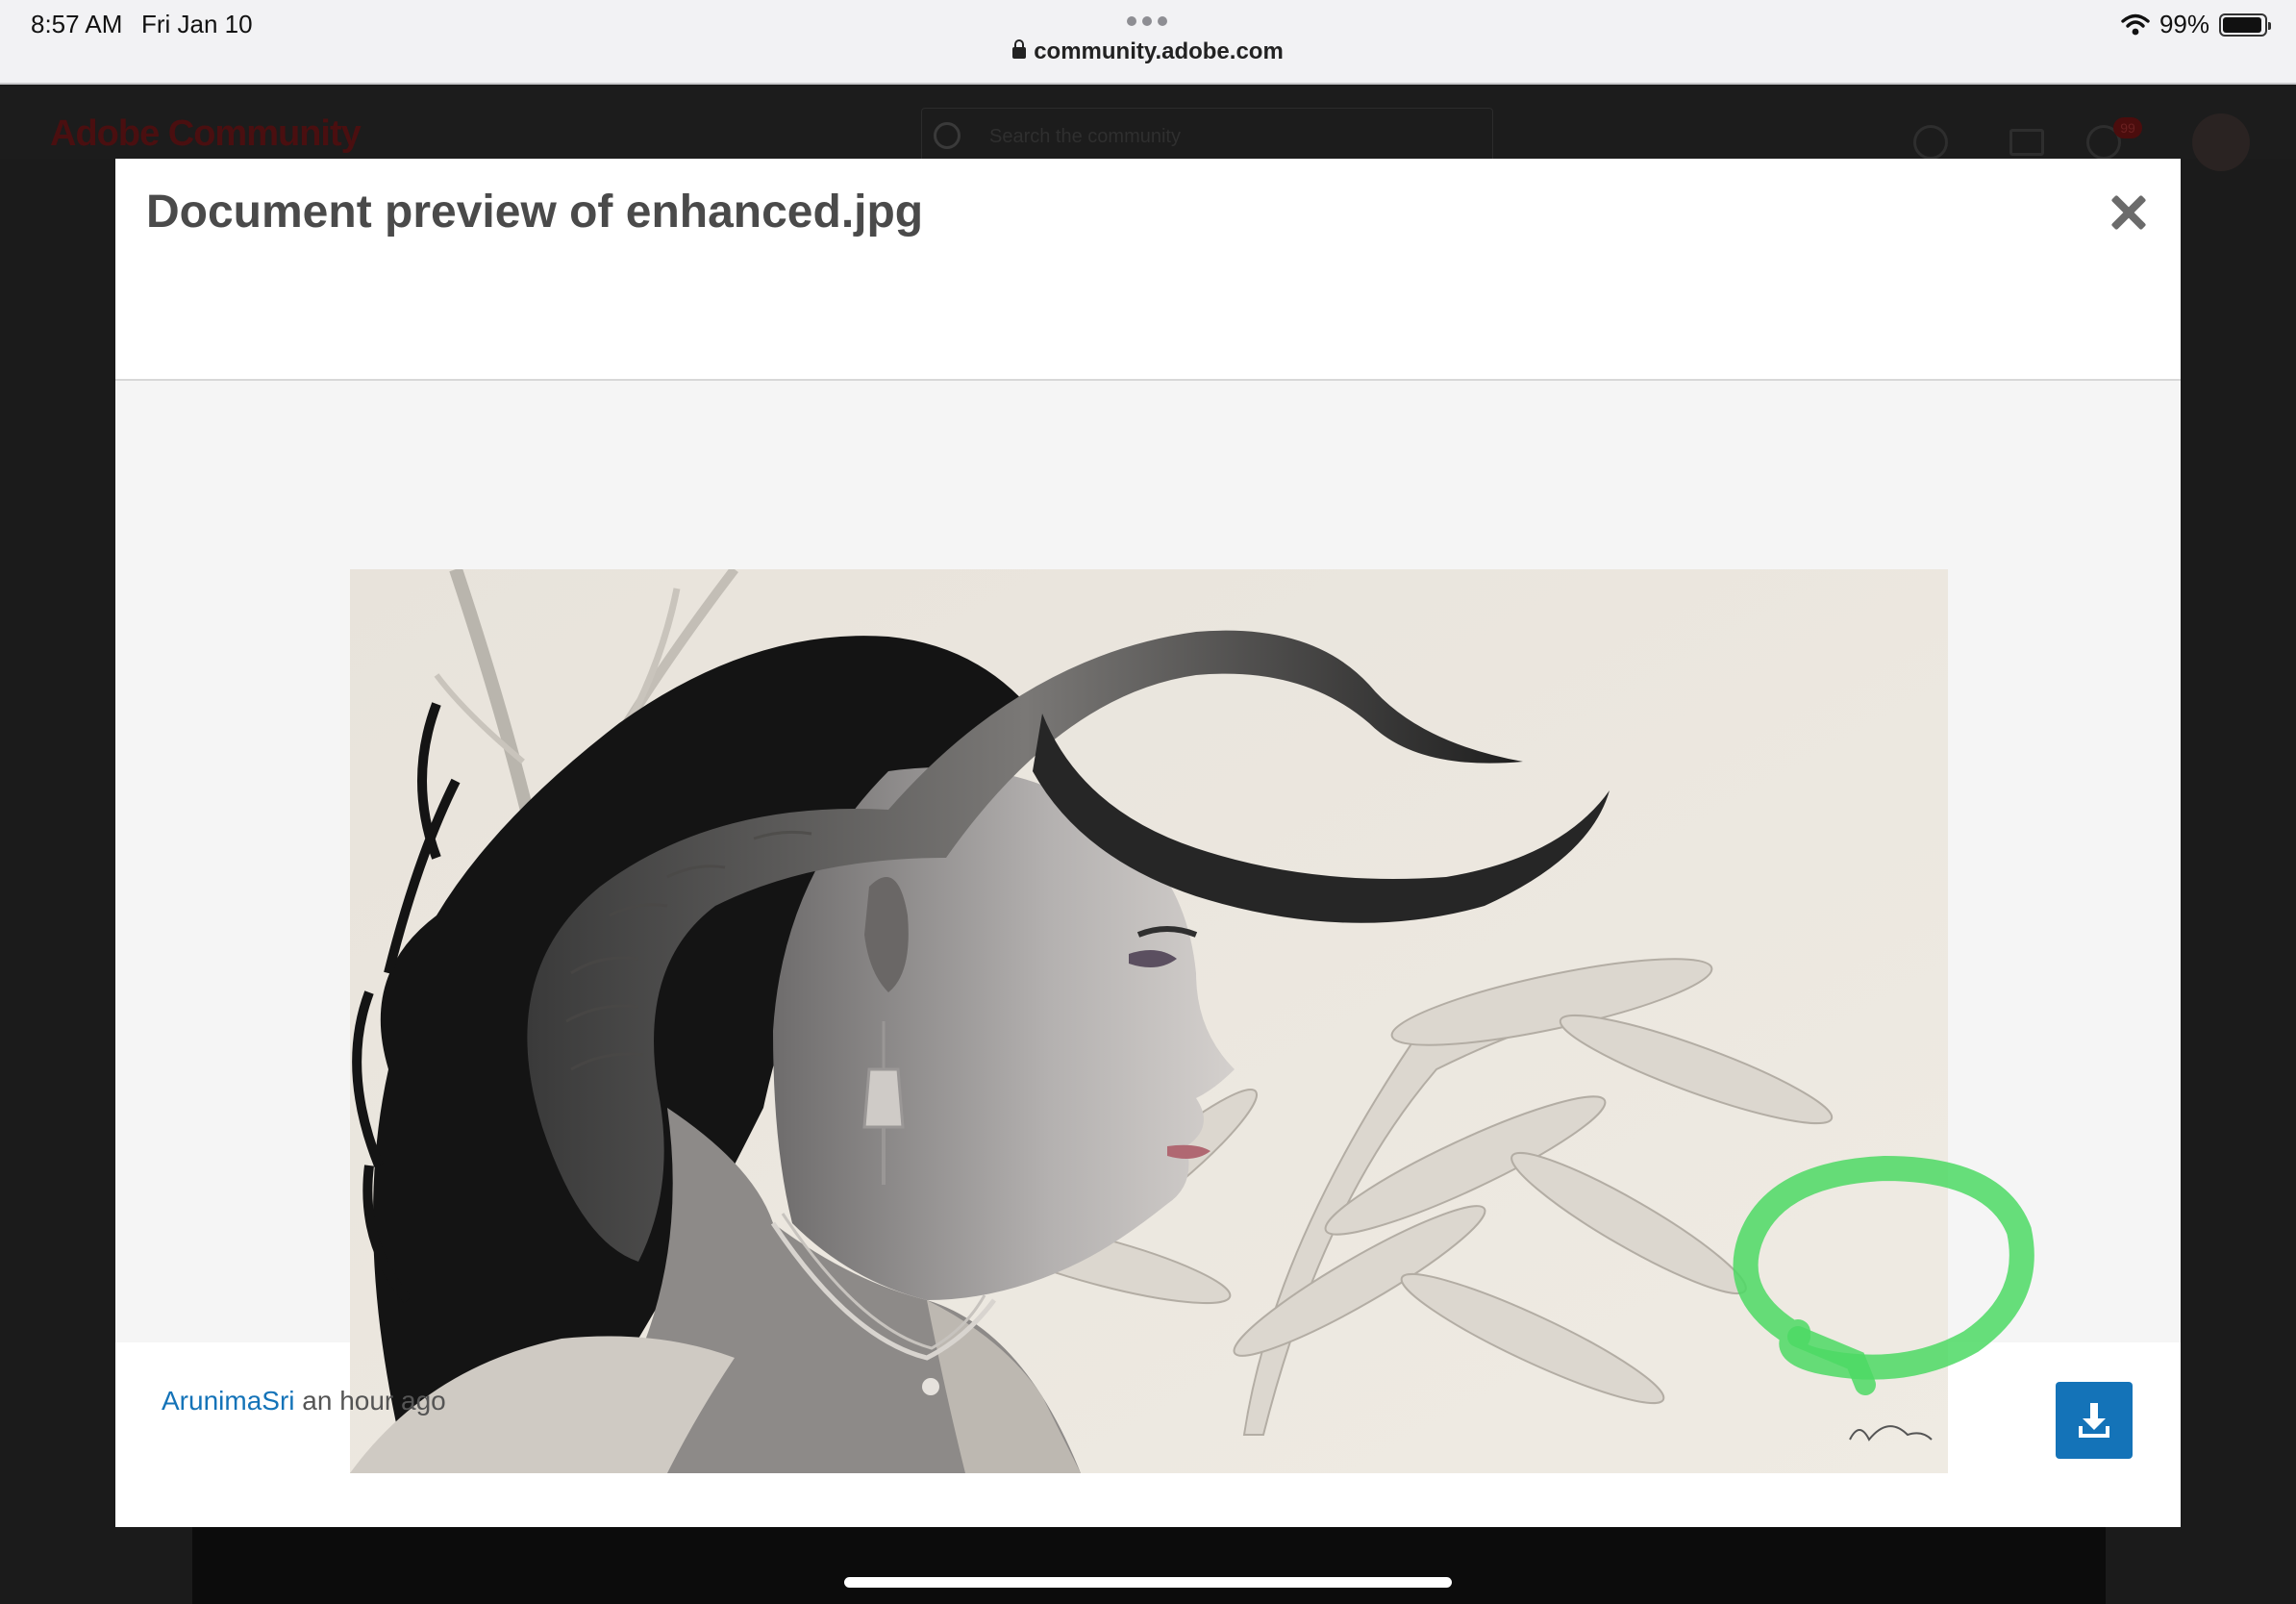  I want to click on status-date: Fri Jan 10, so click(197, 24).